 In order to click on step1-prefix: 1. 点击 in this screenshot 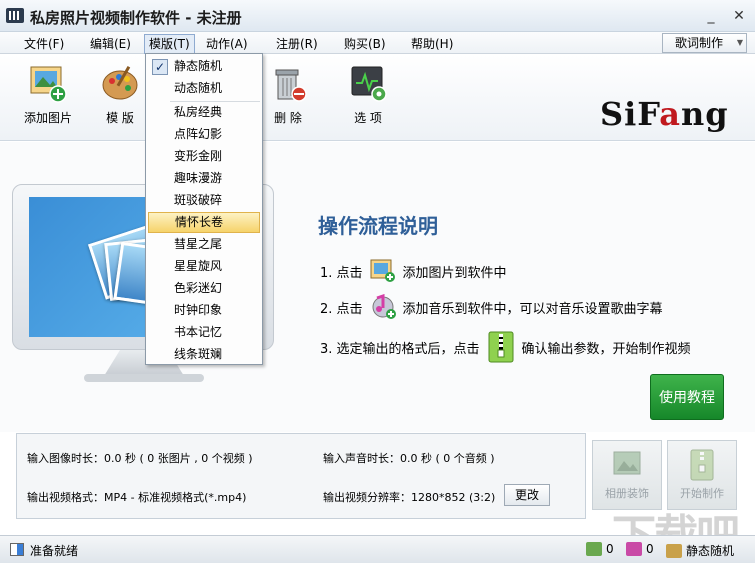, I will do `click(341, 273)`.